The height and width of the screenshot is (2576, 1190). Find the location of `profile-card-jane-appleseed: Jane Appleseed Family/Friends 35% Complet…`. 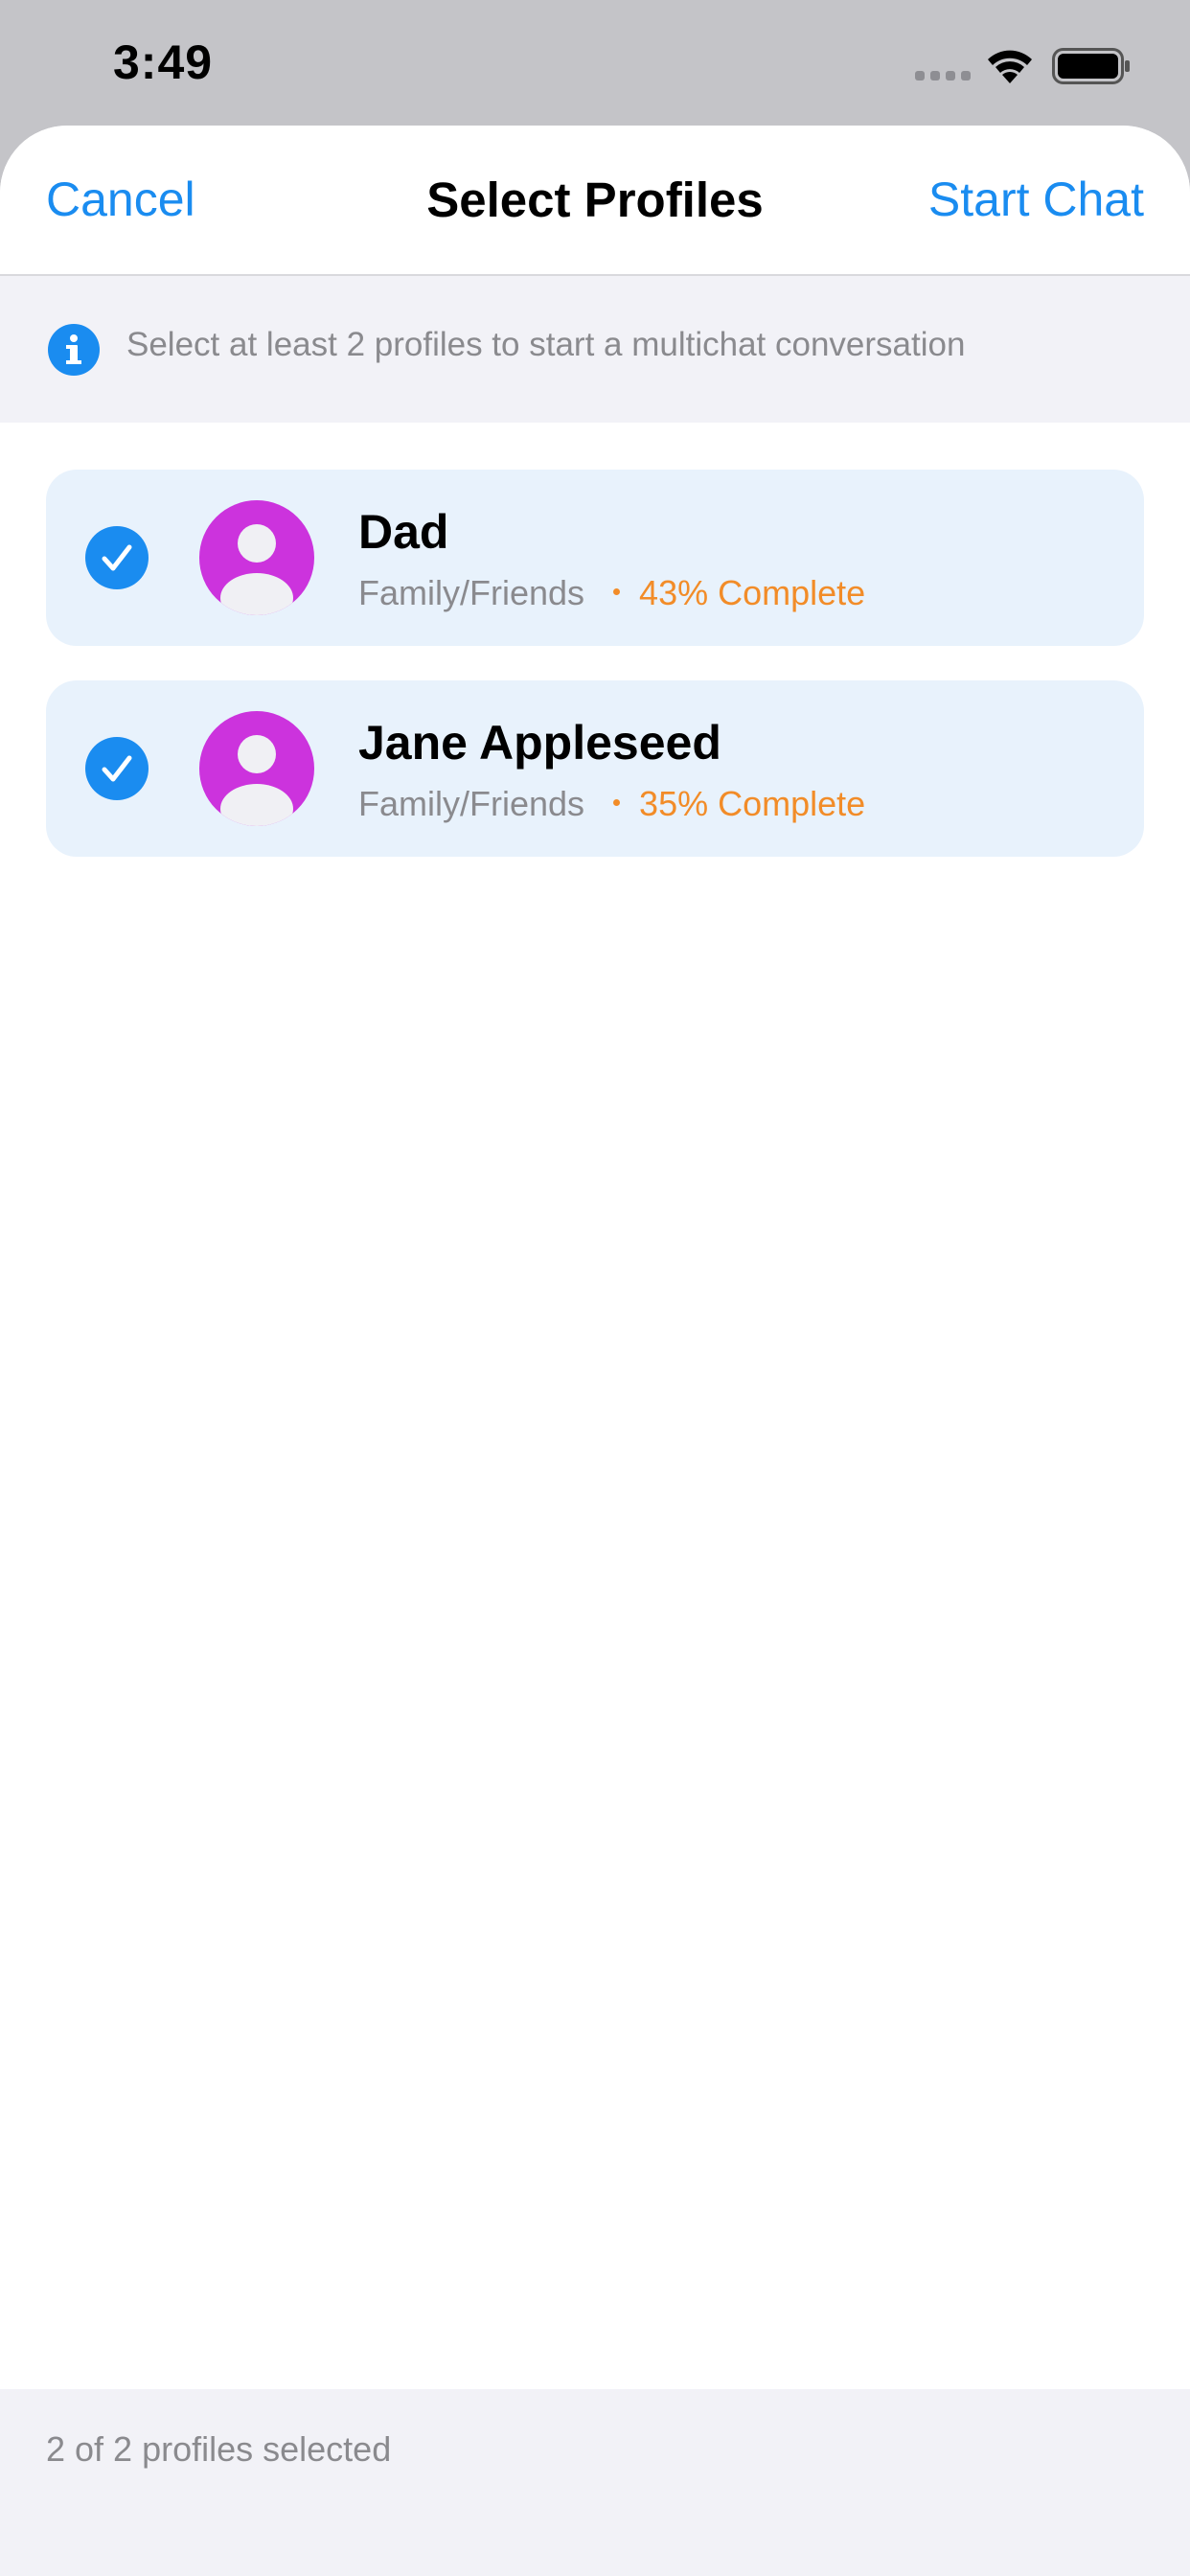

profile-card-jane-appleseed: Jane Appleseed Family/Friends 35% Complet… is located at coordinates (595, 768).